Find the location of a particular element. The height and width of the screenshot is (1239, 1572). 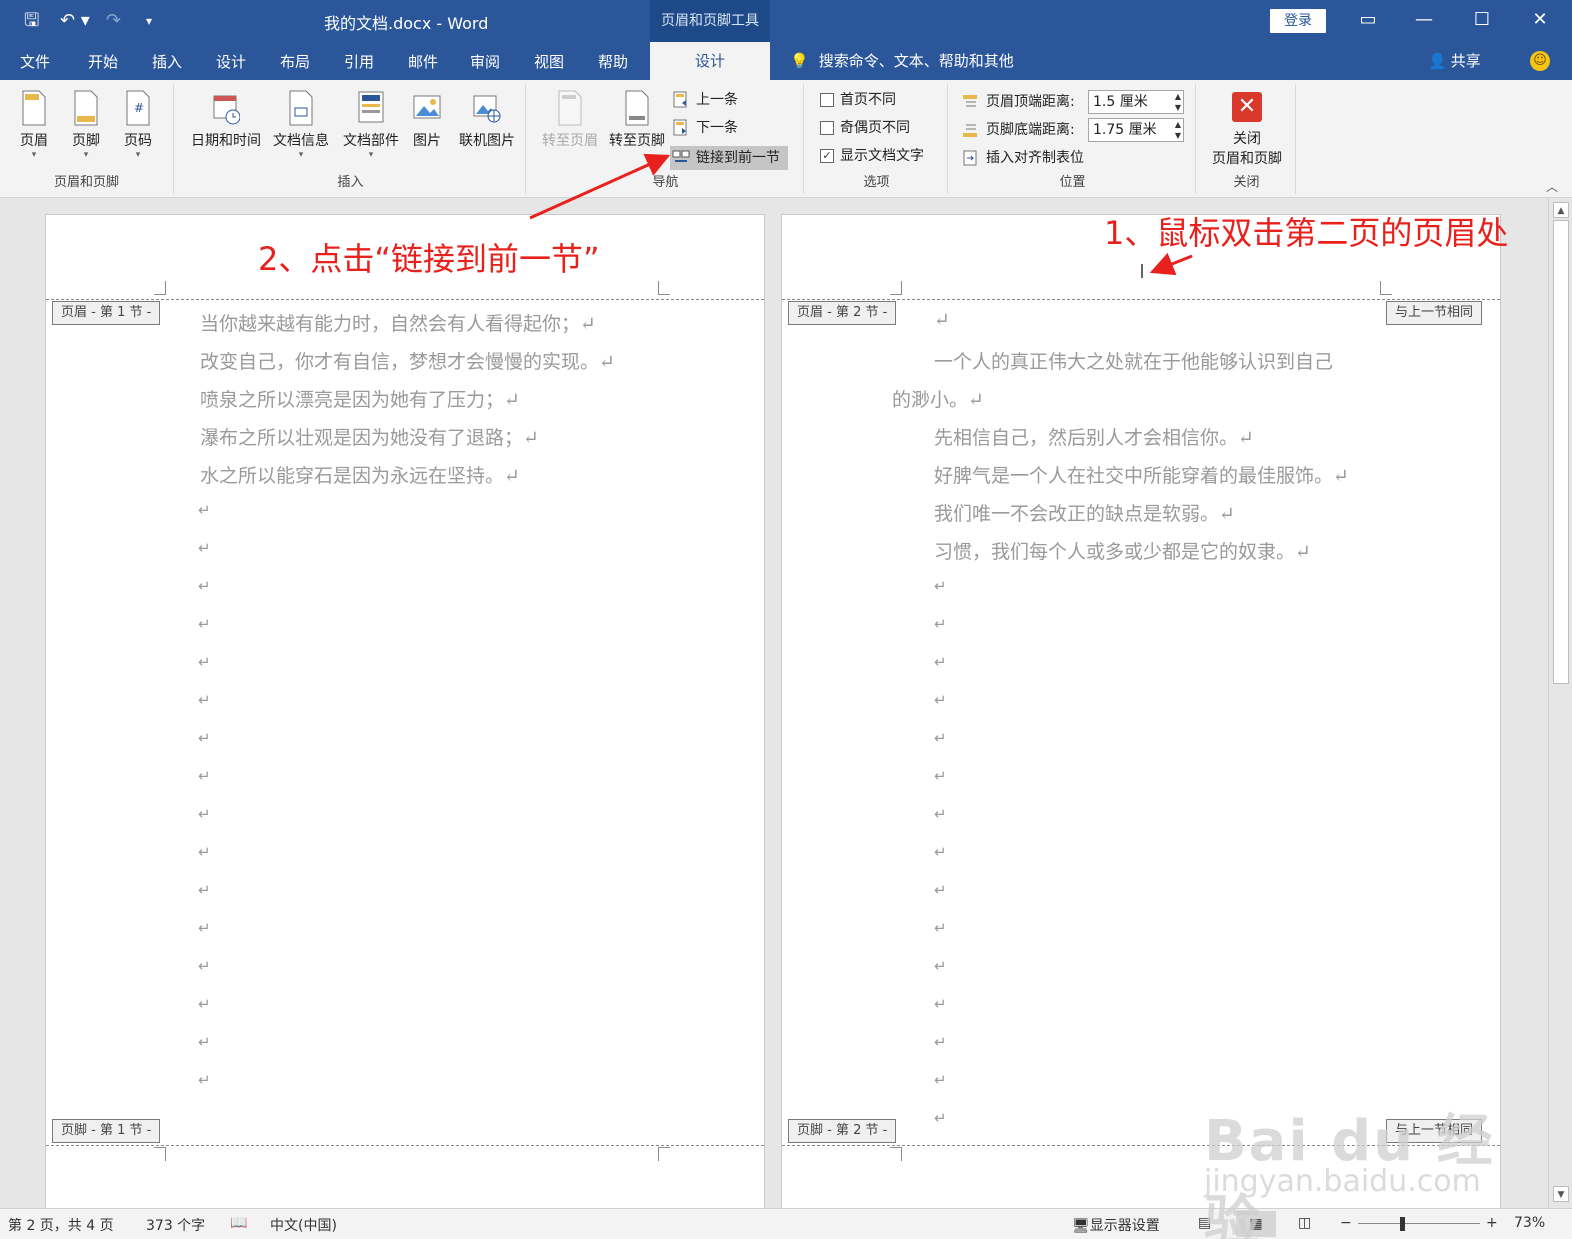

checkmark-icon: ✓ is located at coordinates (827, 156).